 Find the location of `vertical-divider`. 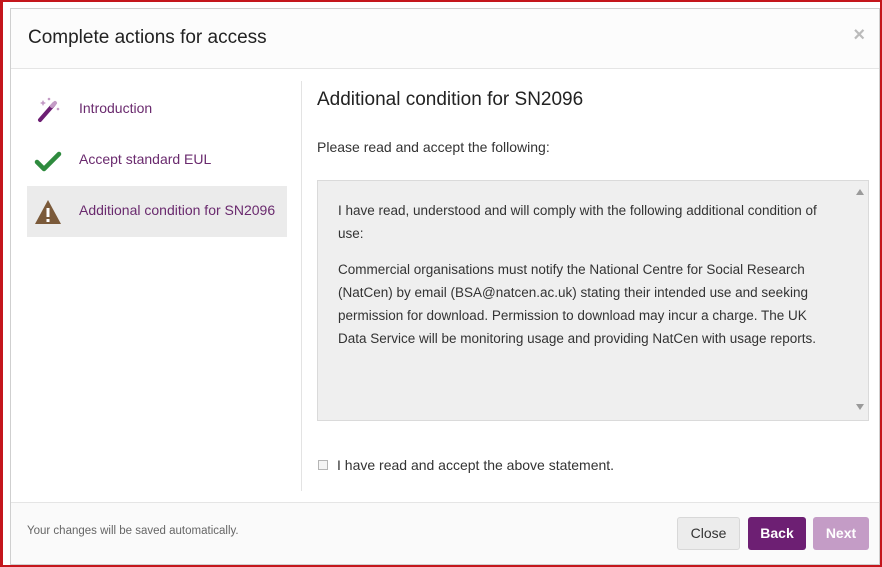

vertical-divider is located at coordinates (301, 286).